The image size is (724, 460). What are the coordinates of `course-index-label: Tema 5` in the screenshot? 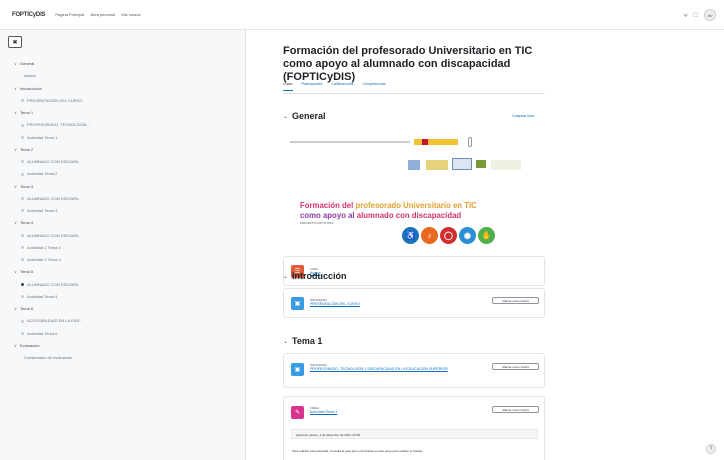 It's located at (27, 272).